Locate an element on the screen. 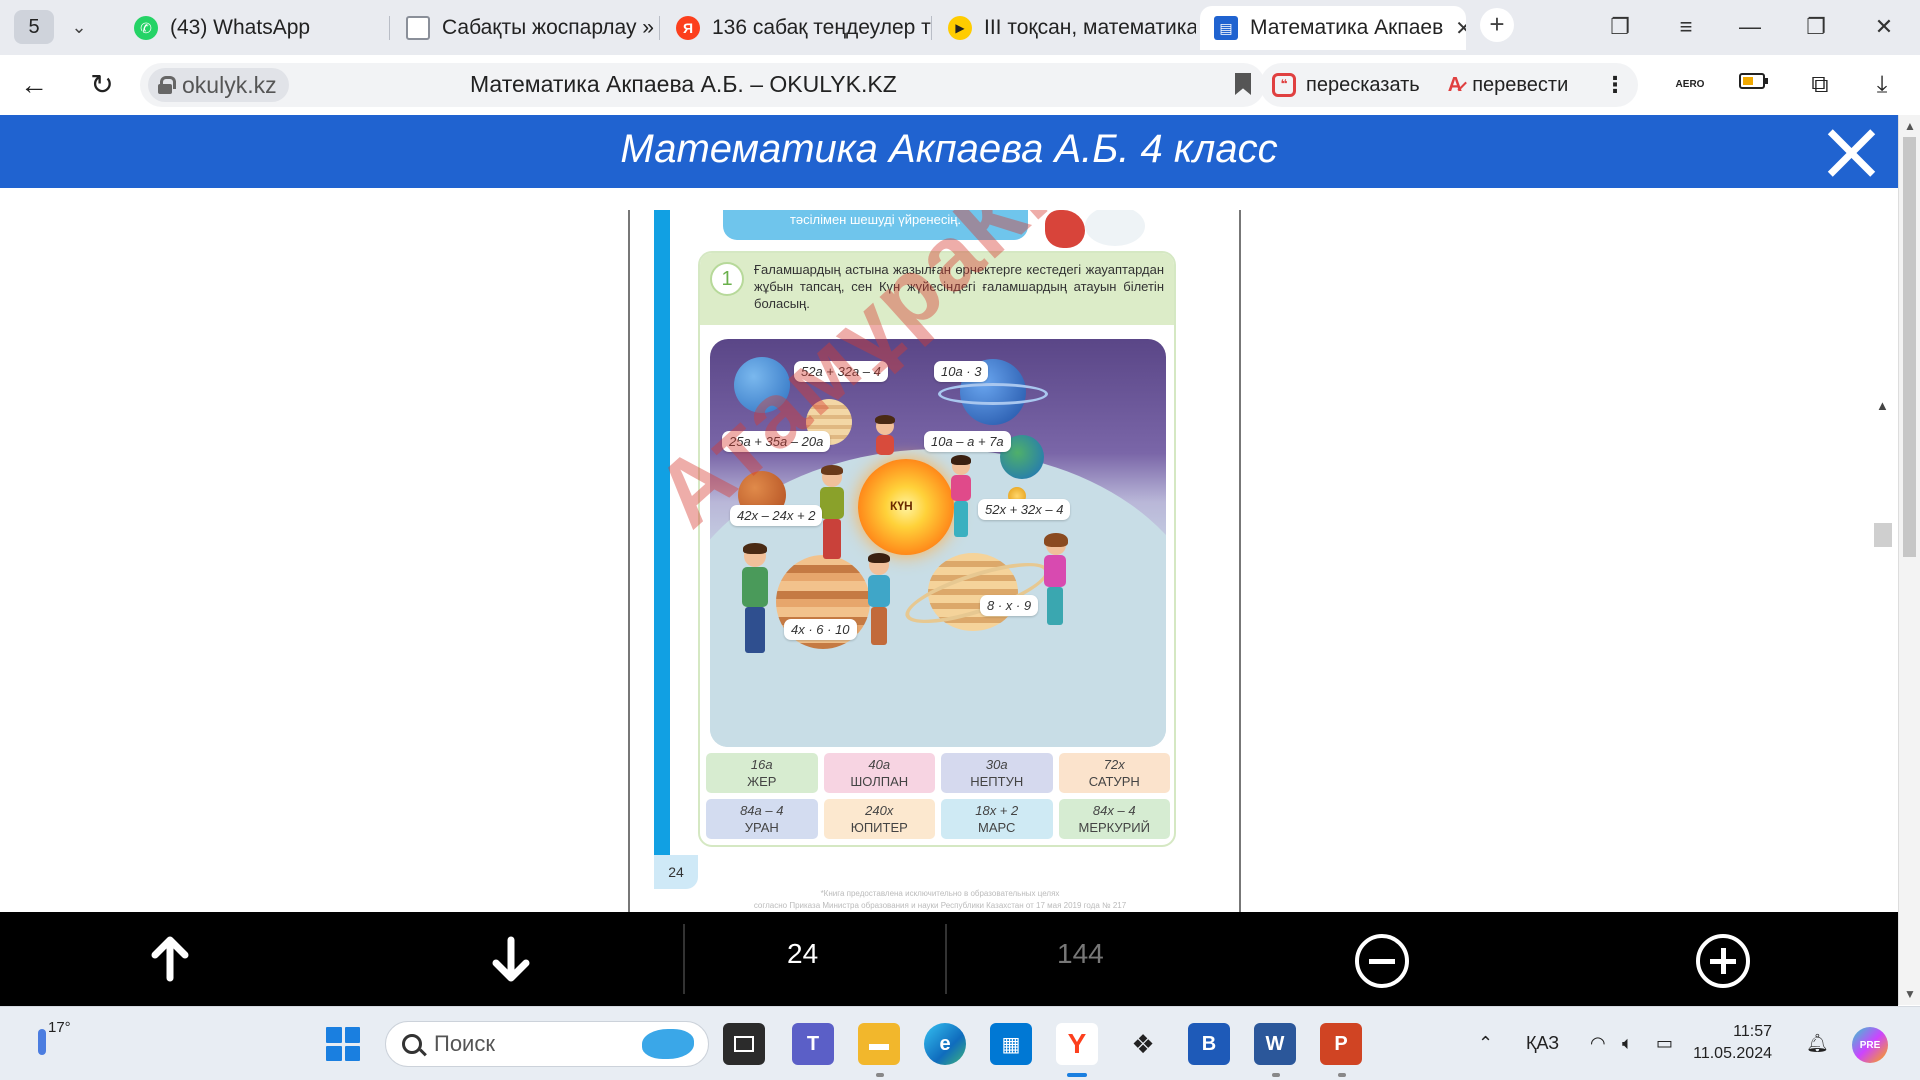  chevron-down-icon: ⌄ is located at coordinates (79, 27).